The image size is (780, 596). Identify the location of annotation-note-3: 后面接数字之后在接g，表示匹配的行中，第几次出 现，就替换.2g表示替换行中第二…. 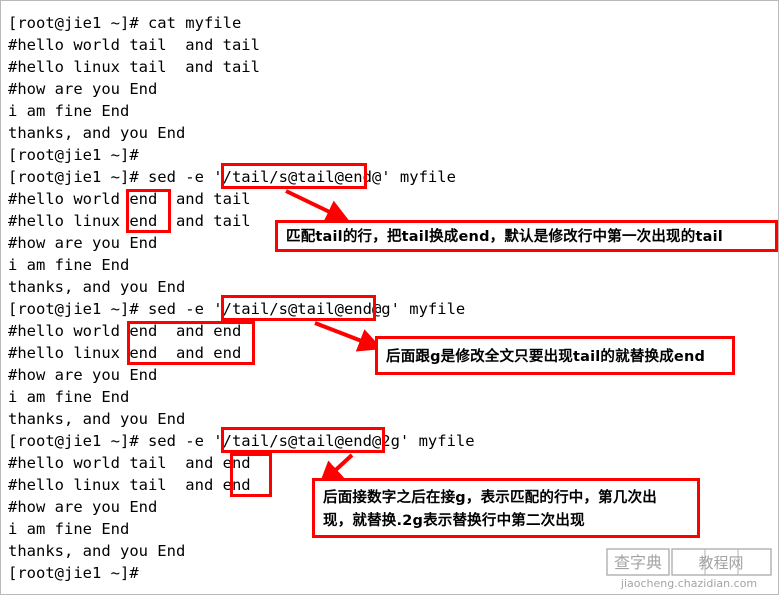
(506, 508).